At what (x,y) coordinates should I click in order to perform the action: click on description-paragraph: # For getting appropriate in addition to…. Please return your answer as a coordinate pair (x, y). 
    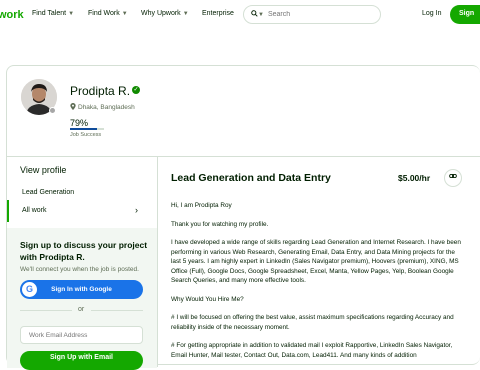
    Looking at the image, I should click on (312, 350).